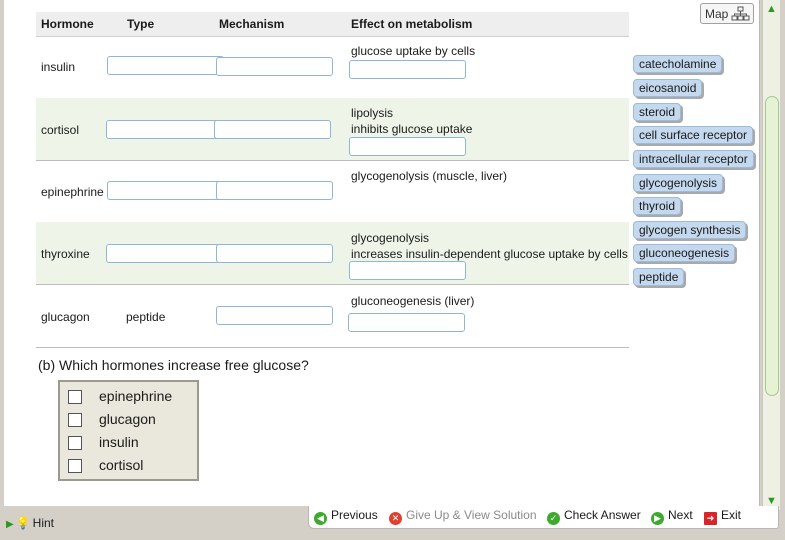 Image resolution: width=785 pixels, height=540 pixels. What do you see at coordinates (146, 317) in the screenshot?
I see `type-value: peptide` at bounding box center [146, 317].